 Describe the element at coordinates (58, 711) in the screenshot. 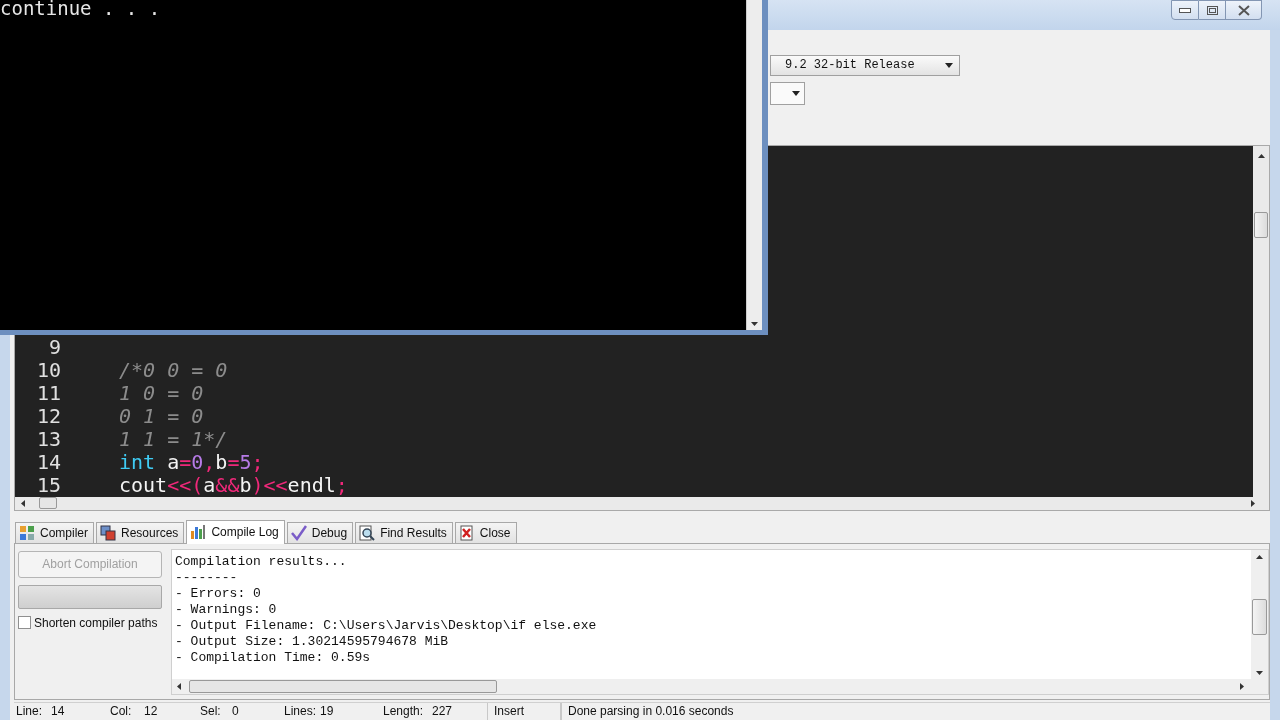

I see `status-value: 14` at that location.